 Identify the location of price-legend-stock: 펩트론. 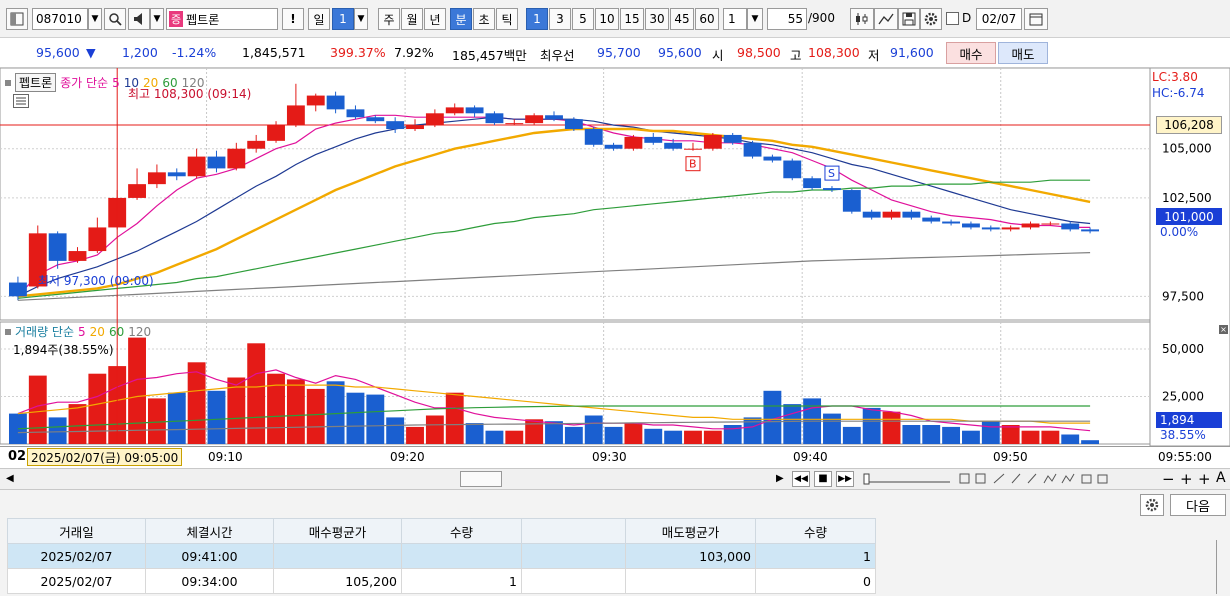
(36, 82).